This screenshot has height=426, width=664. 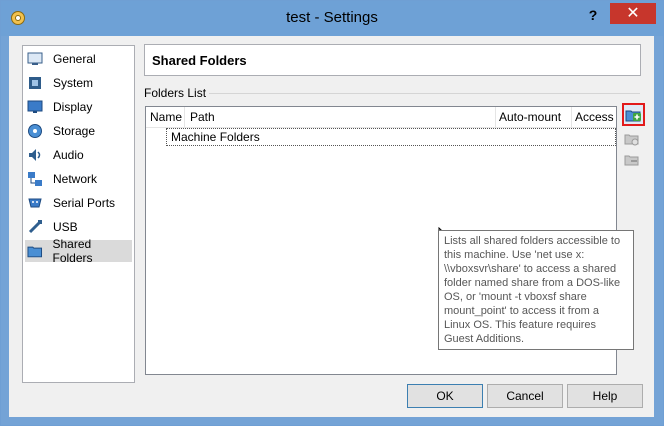 I want to click on sidebar-item-display: Display, so click(x=78, y=107).